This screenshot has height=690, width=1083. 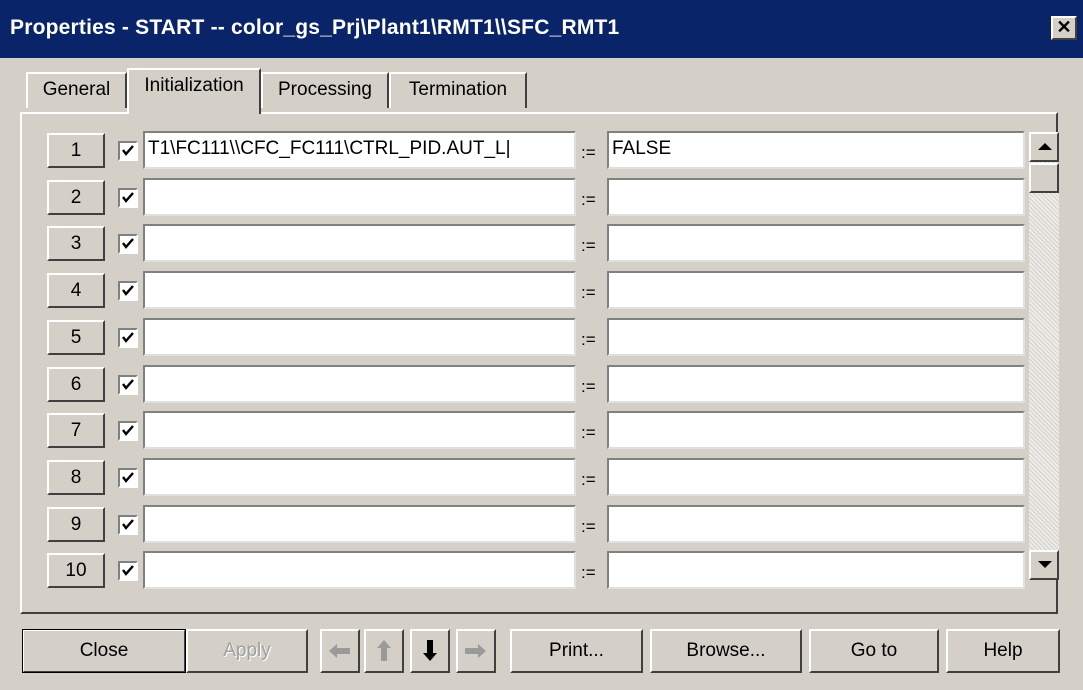 I want to click on initialization-row: 10 :=, so click(x=523, y=571).